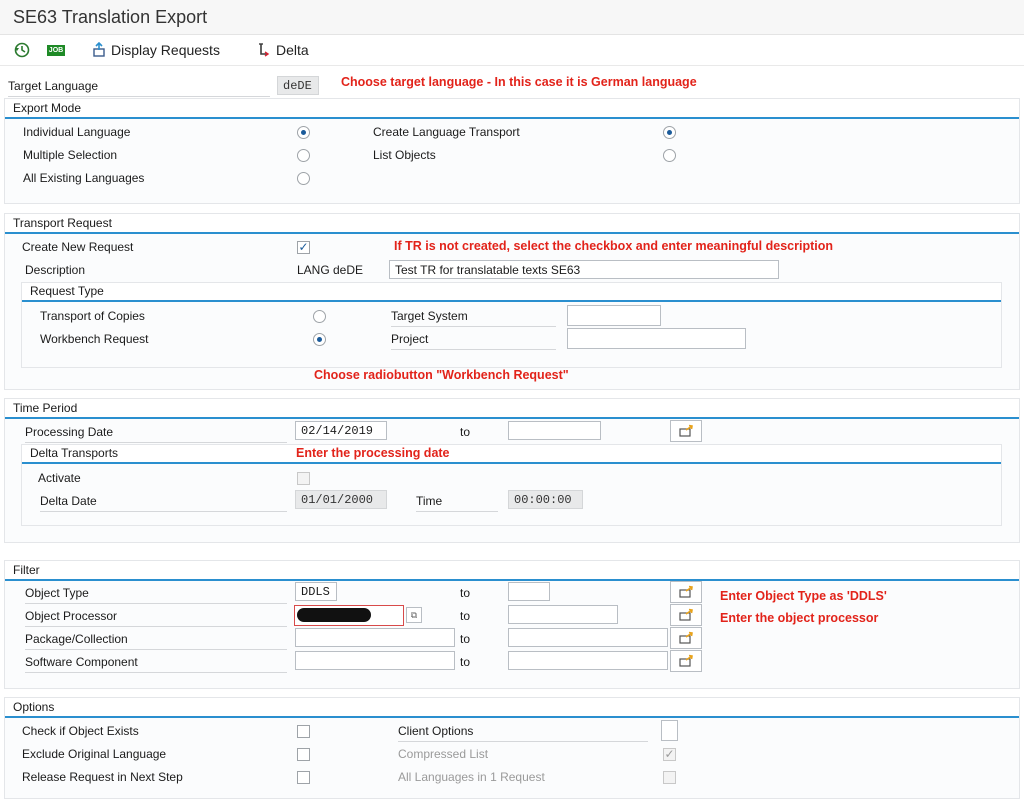  What do you see at coordinates (67, 291) in the screenshot?
I see `request-type-title: Request Type` at bounding box center [67, 291].